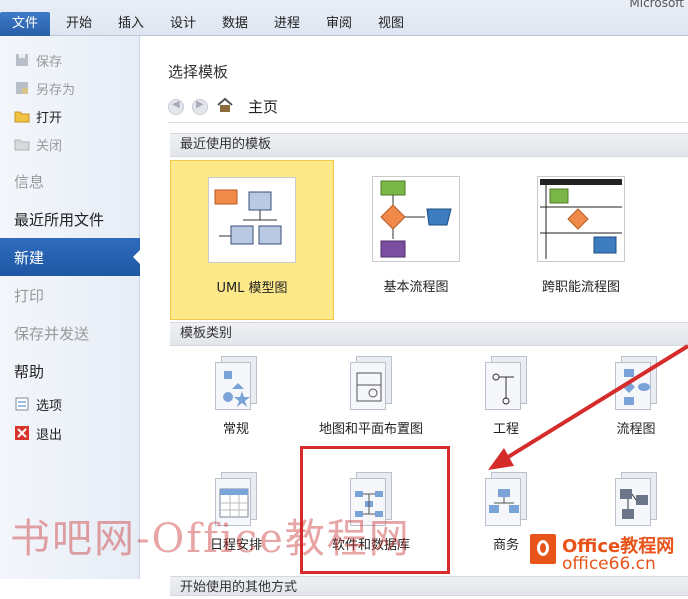  What do you see at coordinates (429, 586) in the screenshot?
I see `other-ways-header: 开始使用的其他方式` at bounding box center [429, 586].